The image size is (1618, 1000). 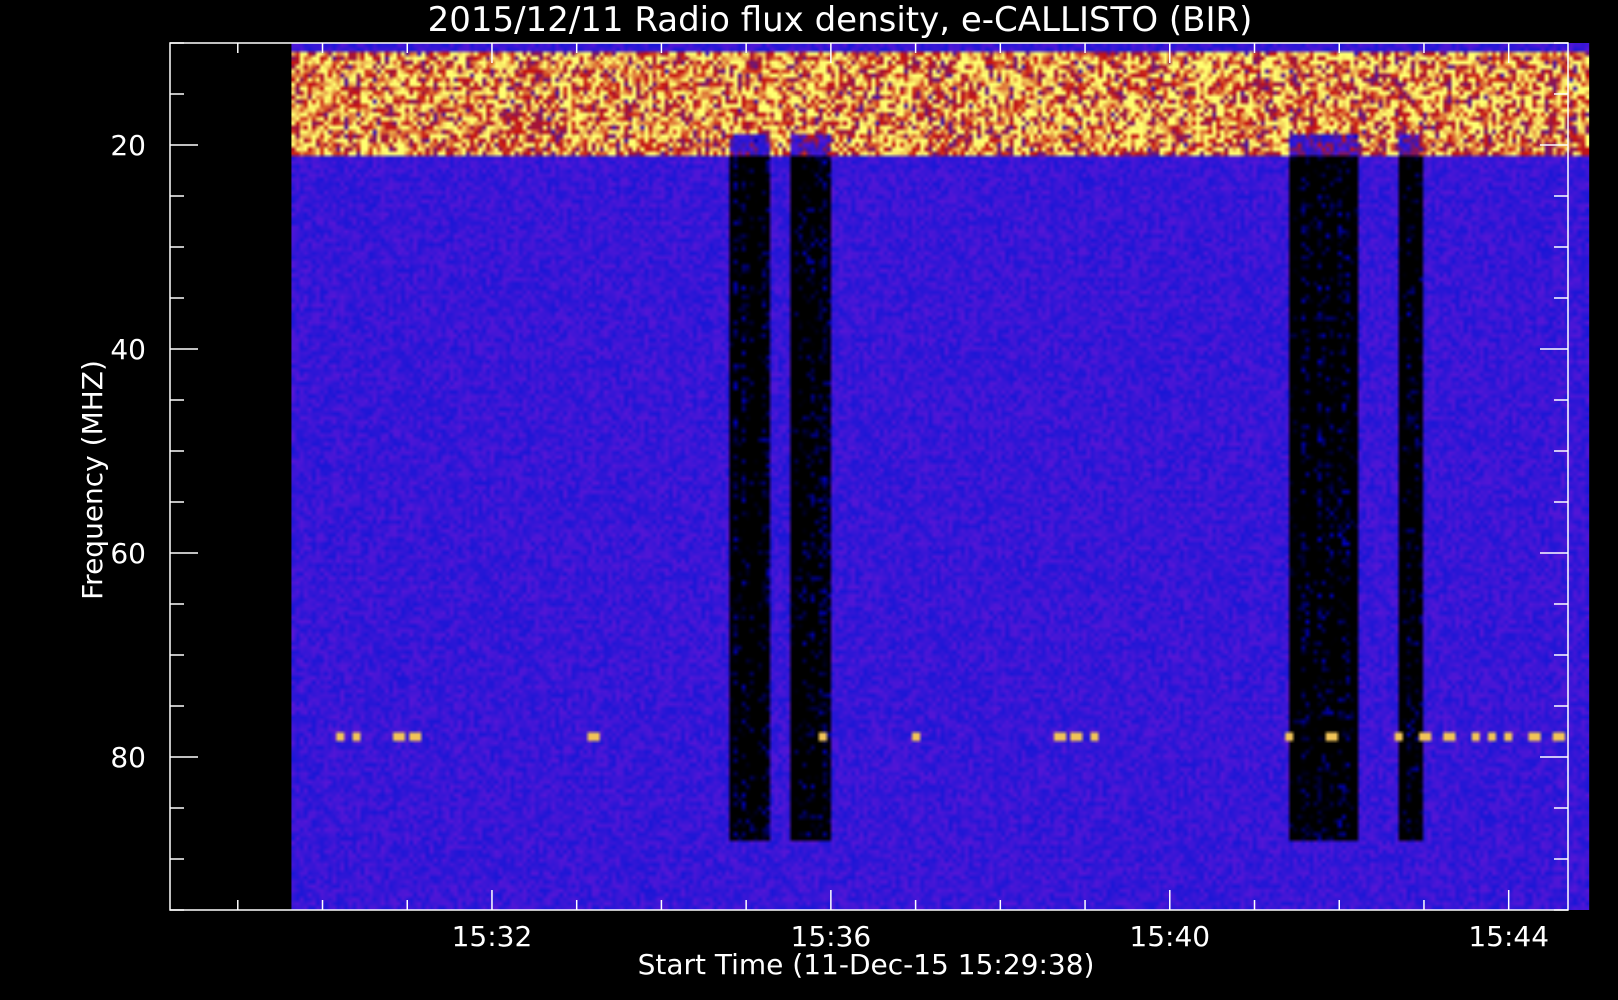 What do you see at coordinates (92, 480) in the screenshot?
I see `y-axis-label: Frequency (MHZ)` at bounding box center [92, 480].